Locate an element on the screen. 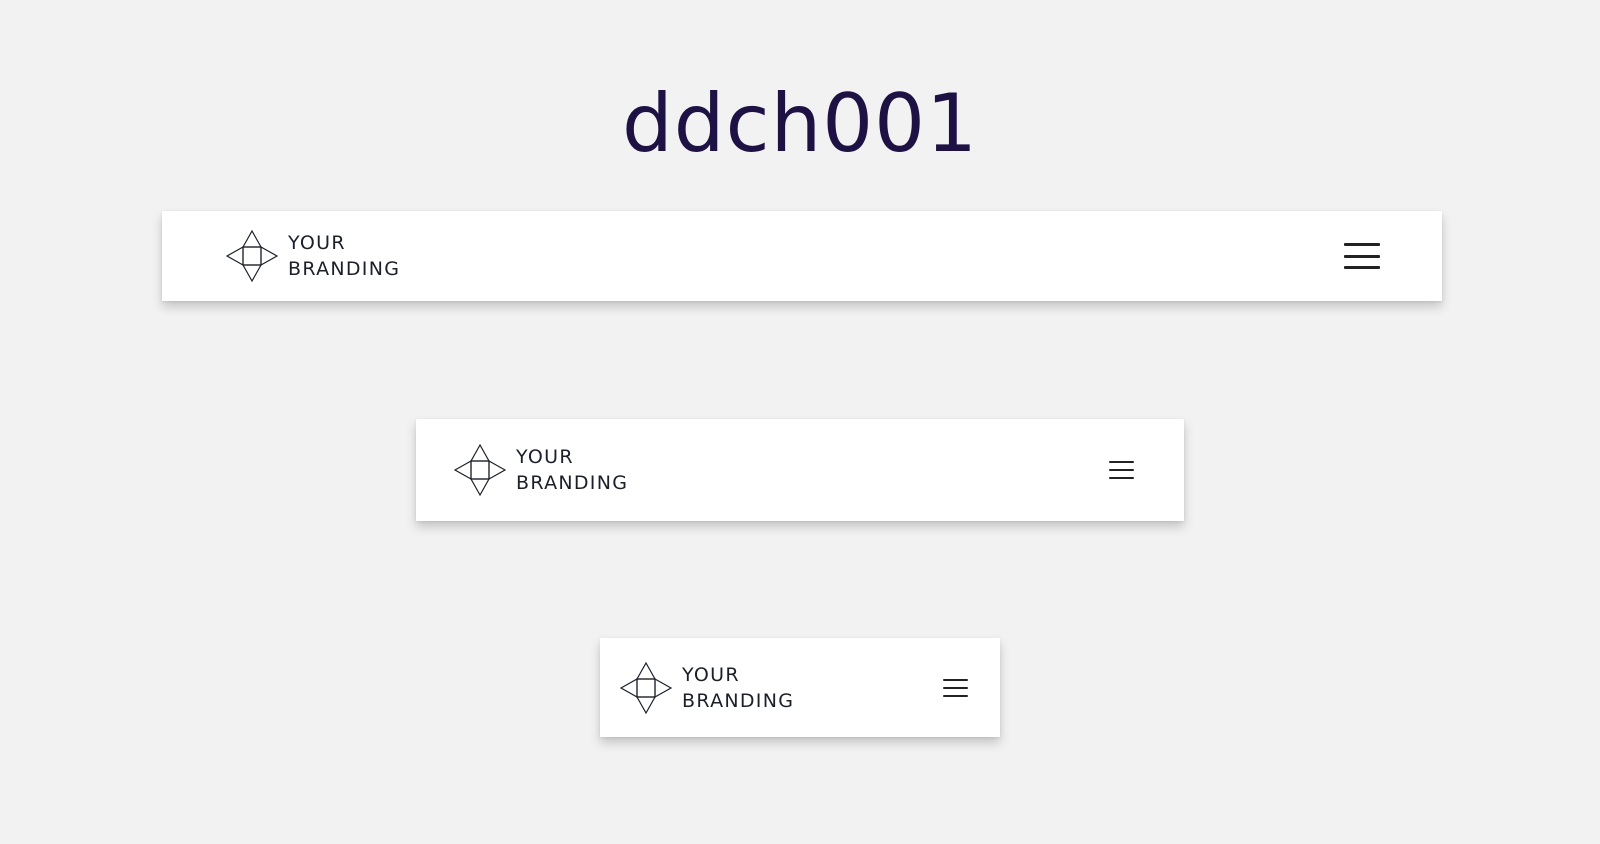 The height and width of the screenshot is (844, 1600). navbar-small: YOUR BRANDING is located at coordinates (800, 687).